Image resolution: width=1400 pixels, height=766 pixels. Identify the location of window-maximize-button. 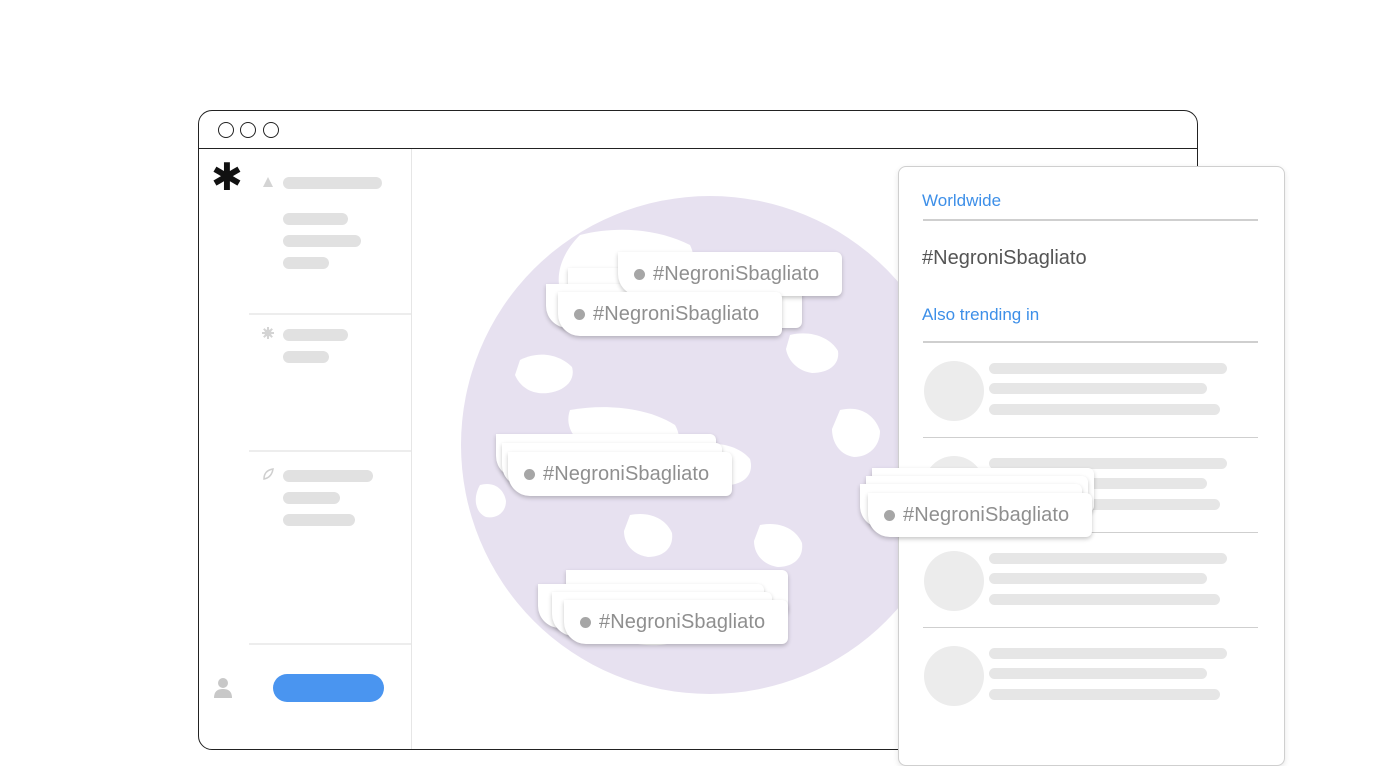
(271, 130).